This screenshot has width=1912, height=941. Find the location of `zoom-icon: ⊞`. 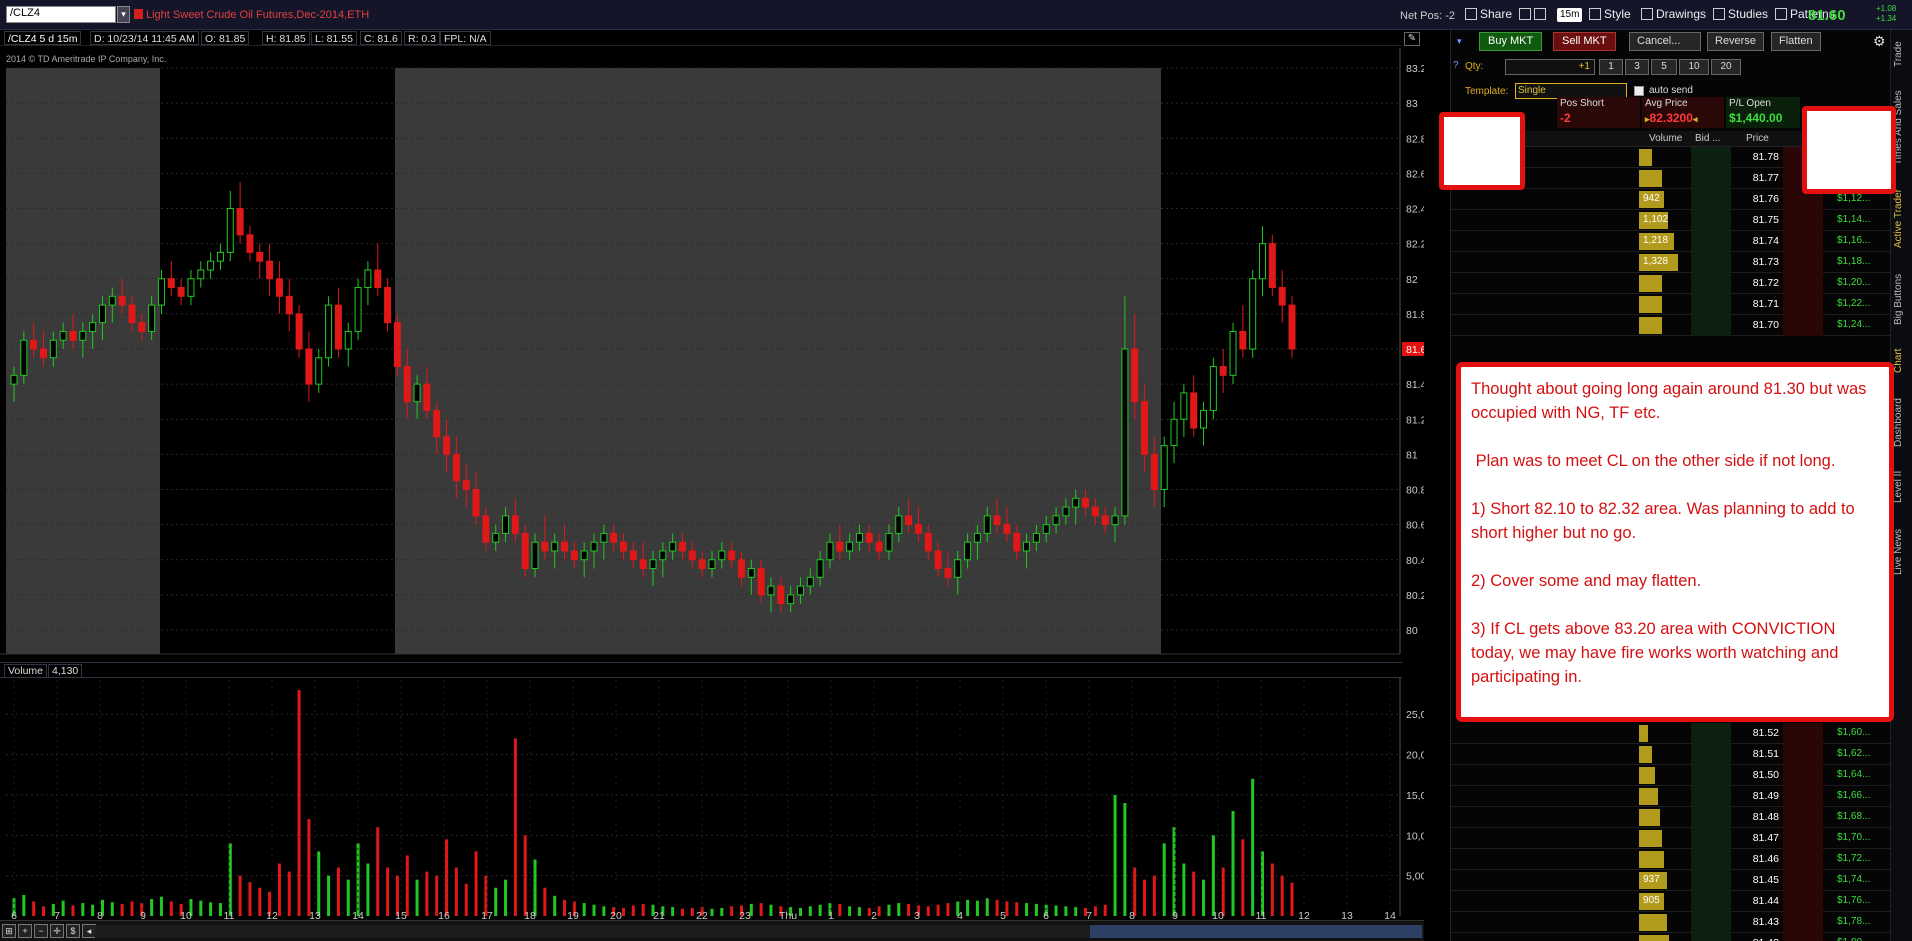

zoom-icon: ⊞ is located at coordinates (9, 931).